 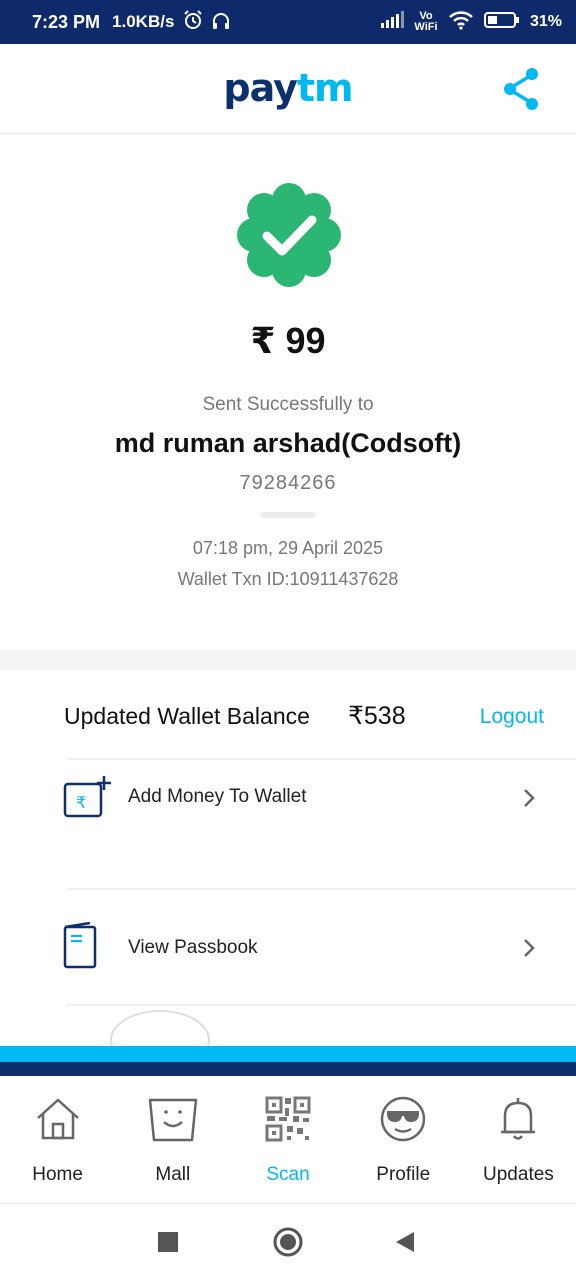 What do you see at coordinates (288, 1069) in the screenshot?
I see `brand-band-dark` at bounding box center [288, 1069].